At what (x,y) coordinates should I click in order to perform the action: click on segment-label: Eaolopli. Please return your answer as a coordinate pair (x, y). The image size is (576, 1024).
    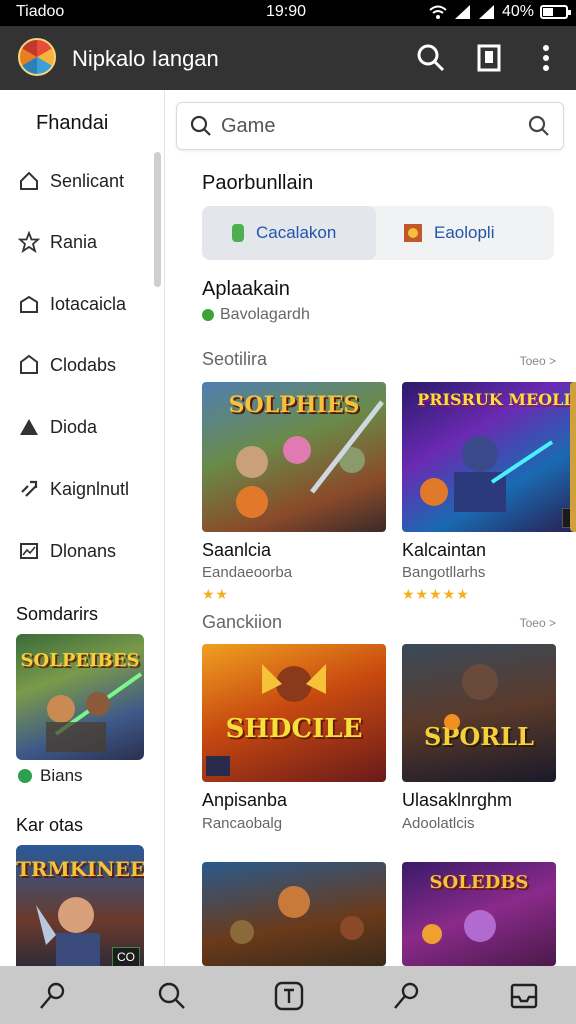
    Looking at the image, I should click on (464, 232).